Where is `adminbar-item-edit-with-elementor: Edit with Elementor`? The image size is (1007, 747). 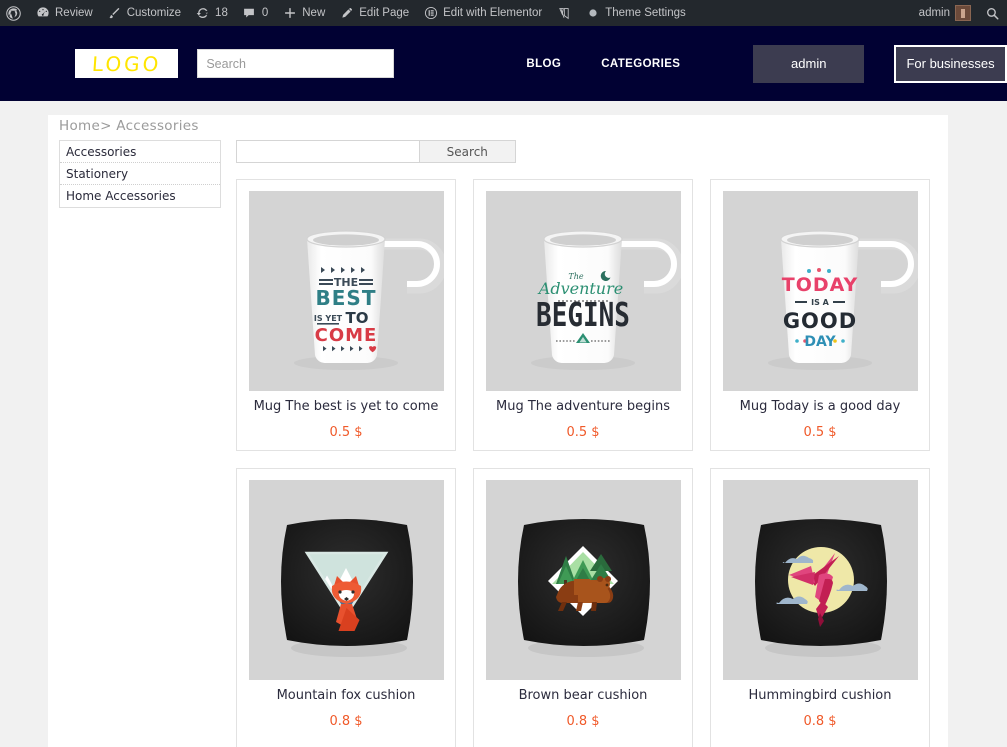 adminbar-item-edit-with-elementor: Edit with Elementor is located at coordinates (482, 13).